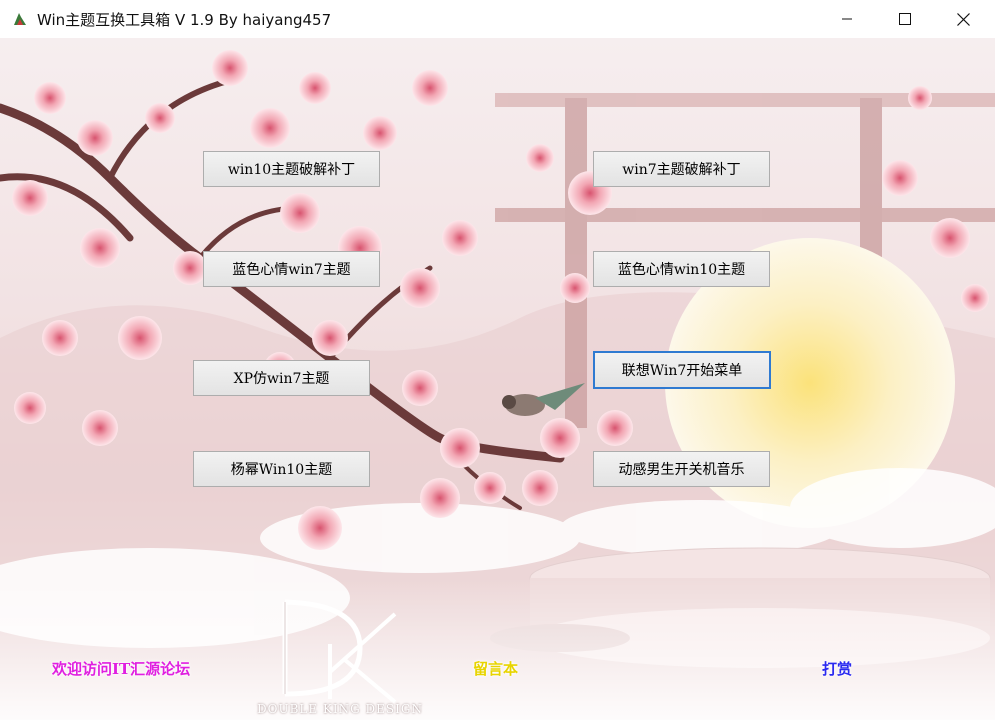 The height and width of the screenshot is (720, 995). Describe the element at coordinates (20, 19) in the screenshot. I see `app-icon` at that location.